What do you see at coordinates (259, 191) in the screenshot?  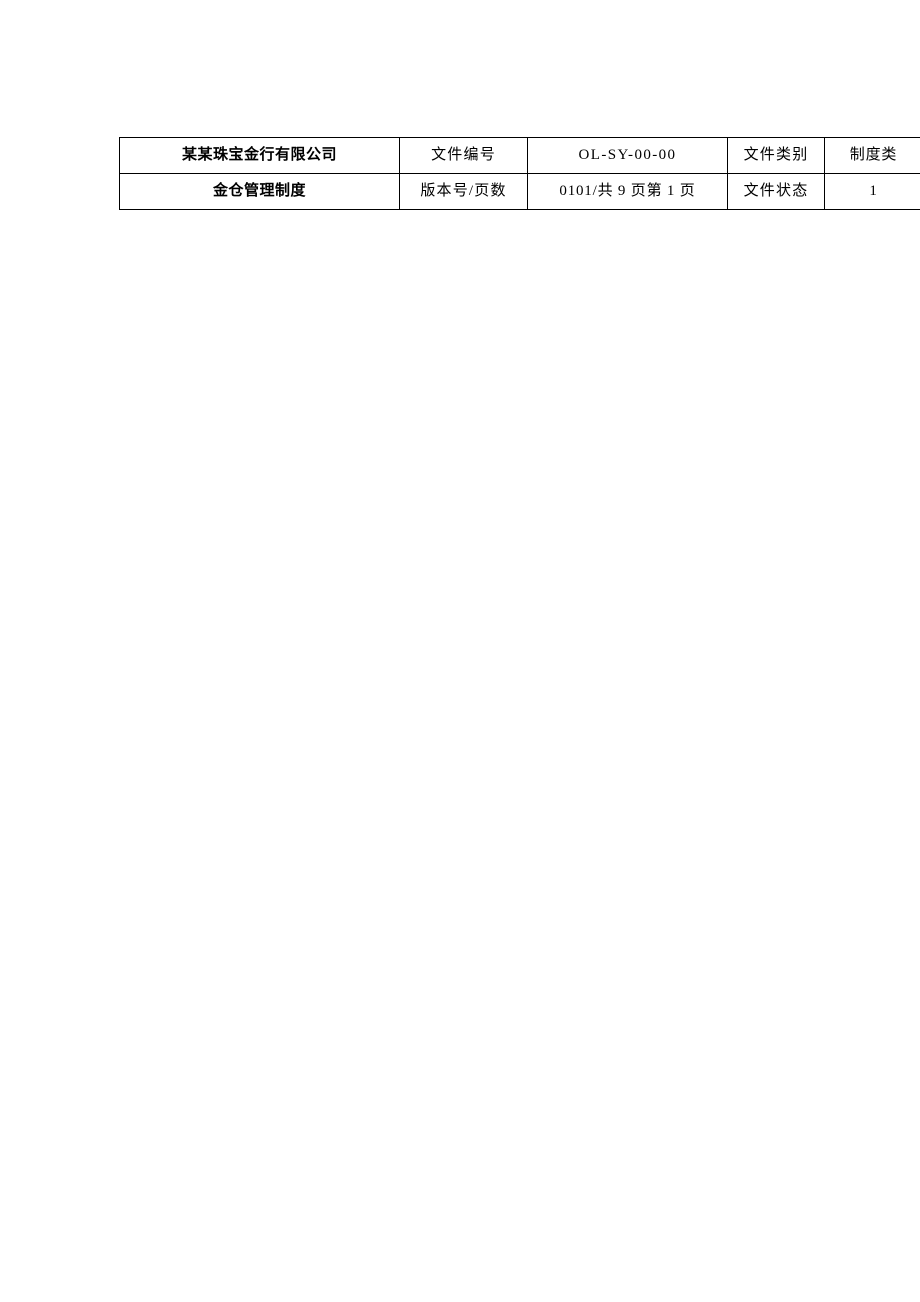 I see `document-title-cell: 金仓管理制度` at bounding box center [259, 191].